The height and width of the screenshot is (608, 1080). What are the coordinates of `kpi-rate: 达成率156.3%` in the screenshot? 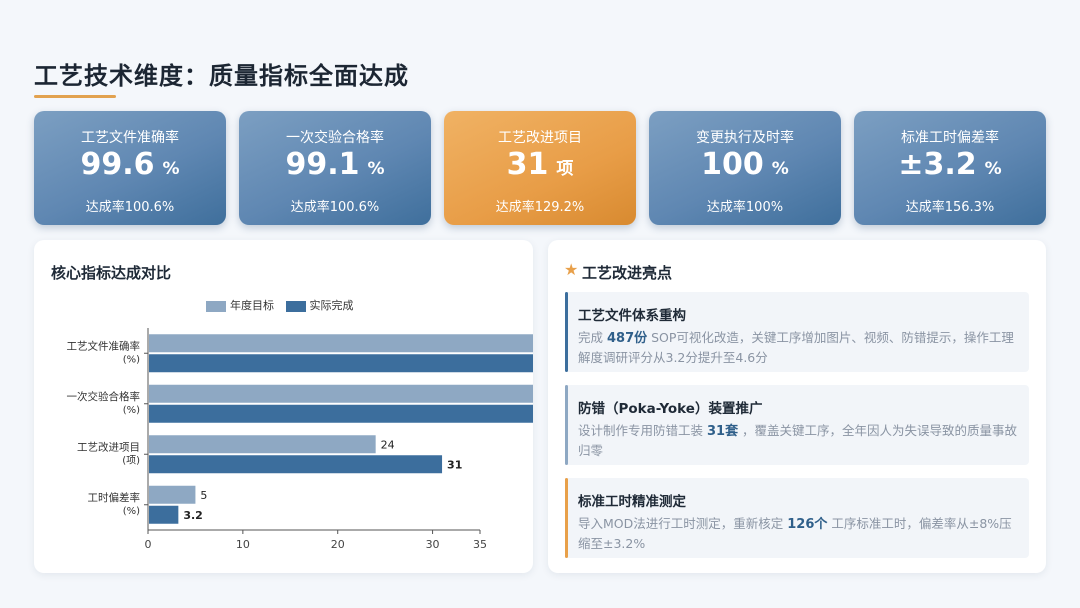 It's located at (950, 207).